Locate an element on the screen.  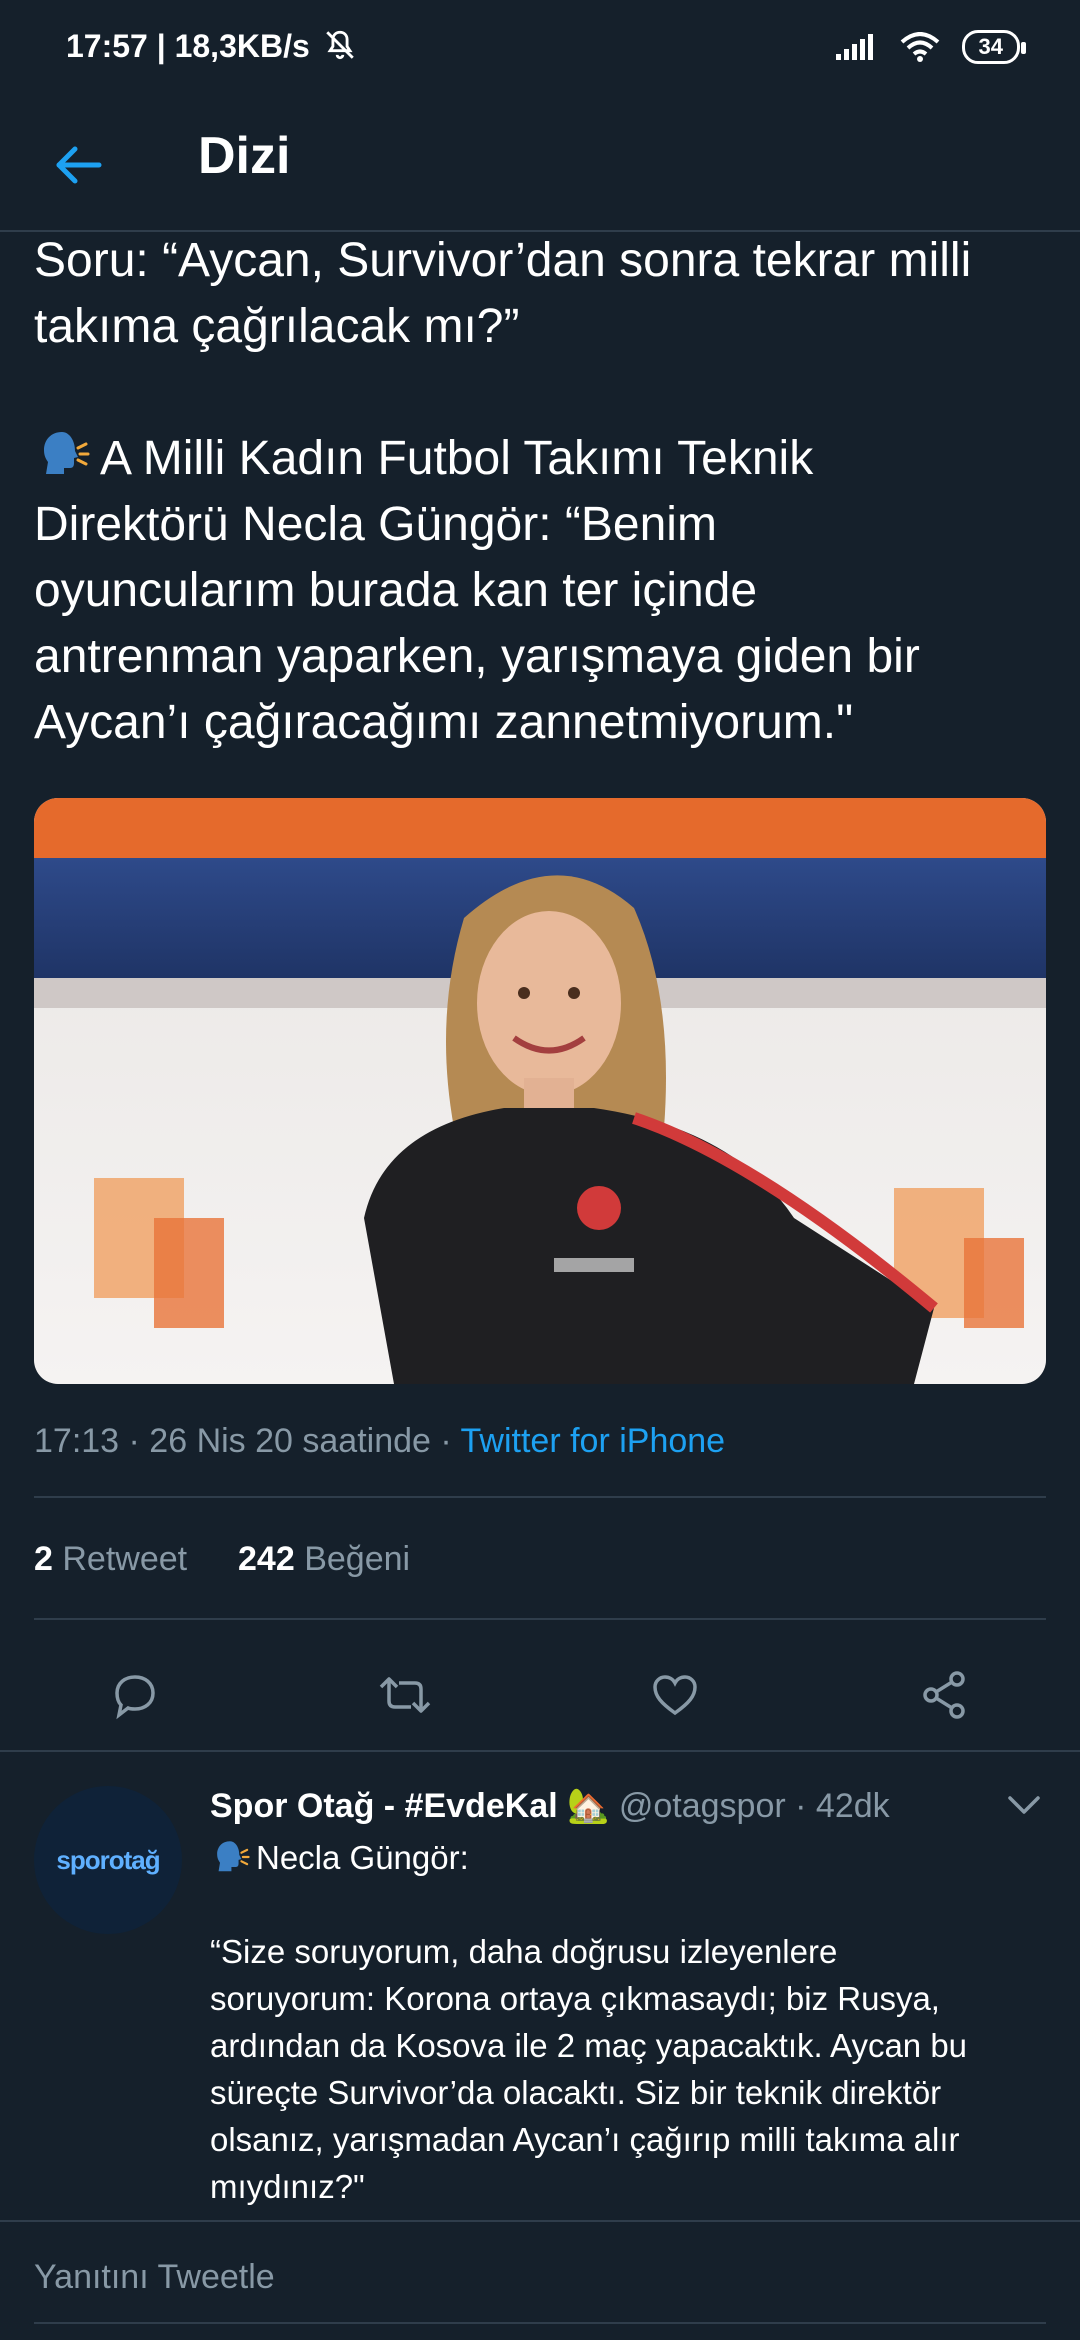
like-icon is located at coordinates (675, 1695).